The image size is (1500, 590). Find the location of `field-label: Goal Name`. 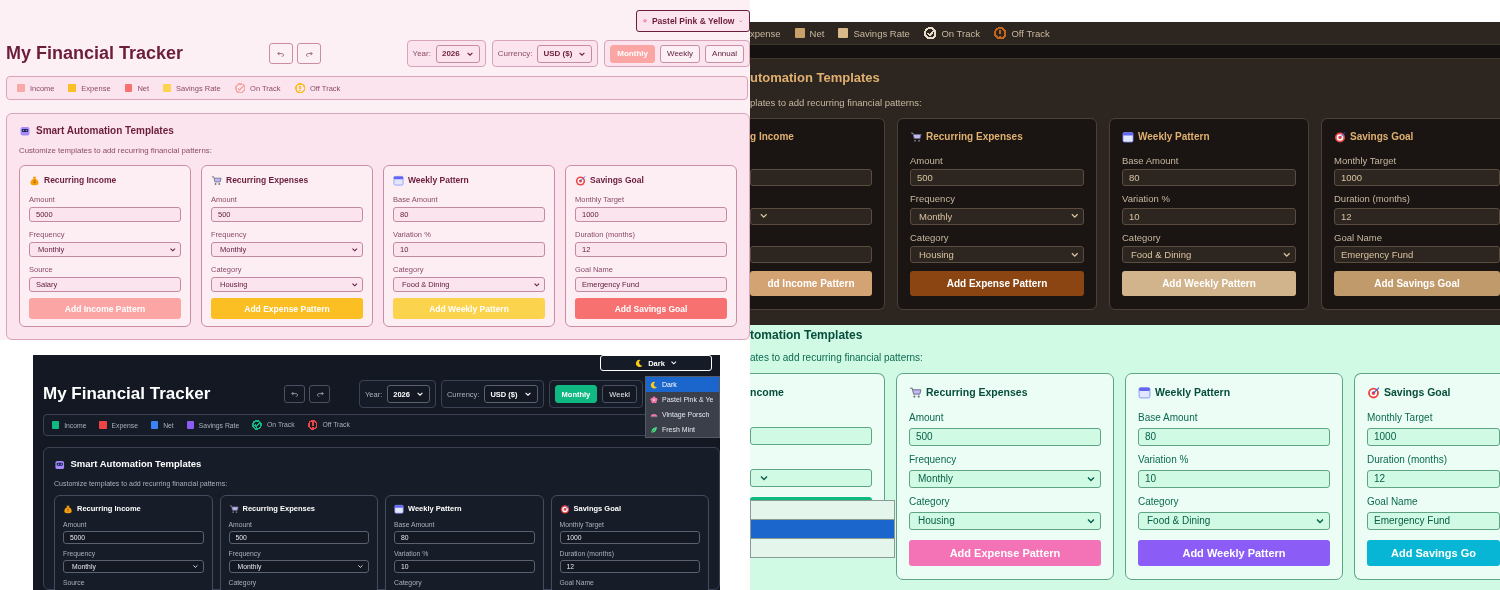

field-label: Goal Name is located at coordinates (1359, 237).